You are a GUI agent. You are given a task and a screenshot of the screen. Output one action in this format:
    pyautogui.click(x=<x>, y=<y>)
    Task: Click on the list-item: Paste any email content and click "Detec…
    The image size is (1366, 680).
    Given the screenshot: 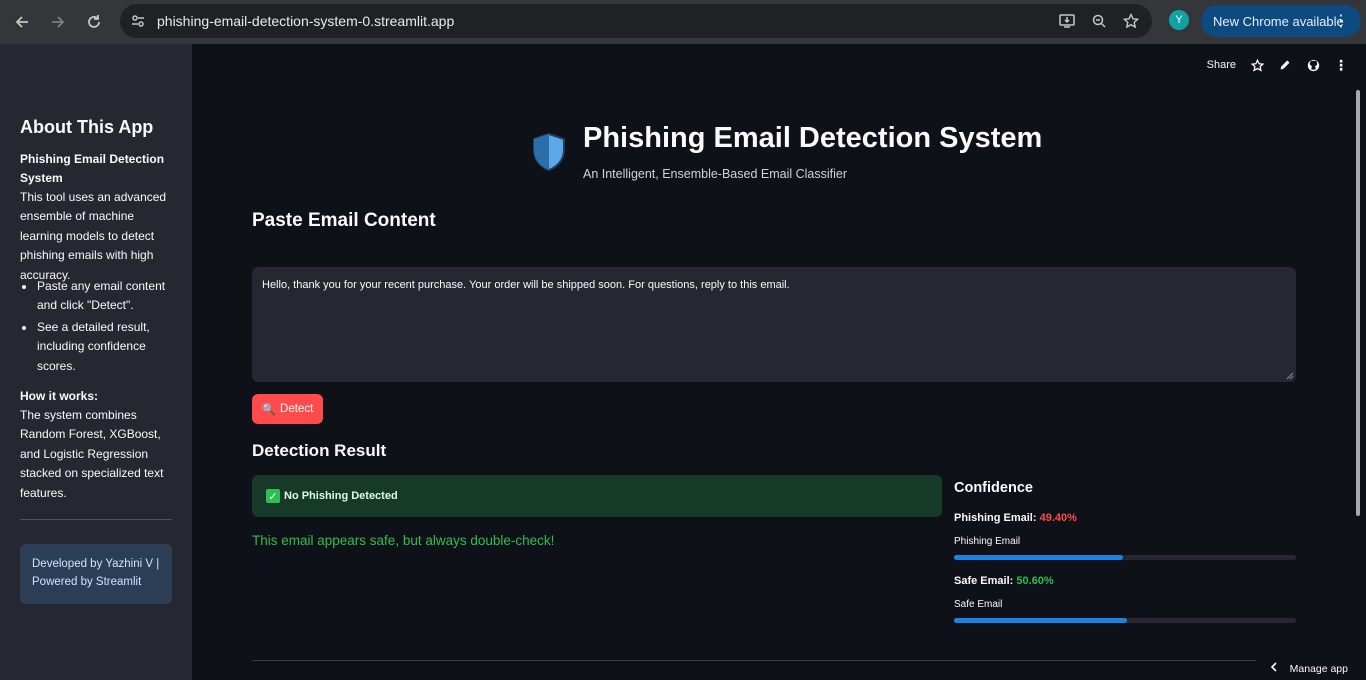 What is the action you would take?
    pyautogui.click(x=100, y=296)
    